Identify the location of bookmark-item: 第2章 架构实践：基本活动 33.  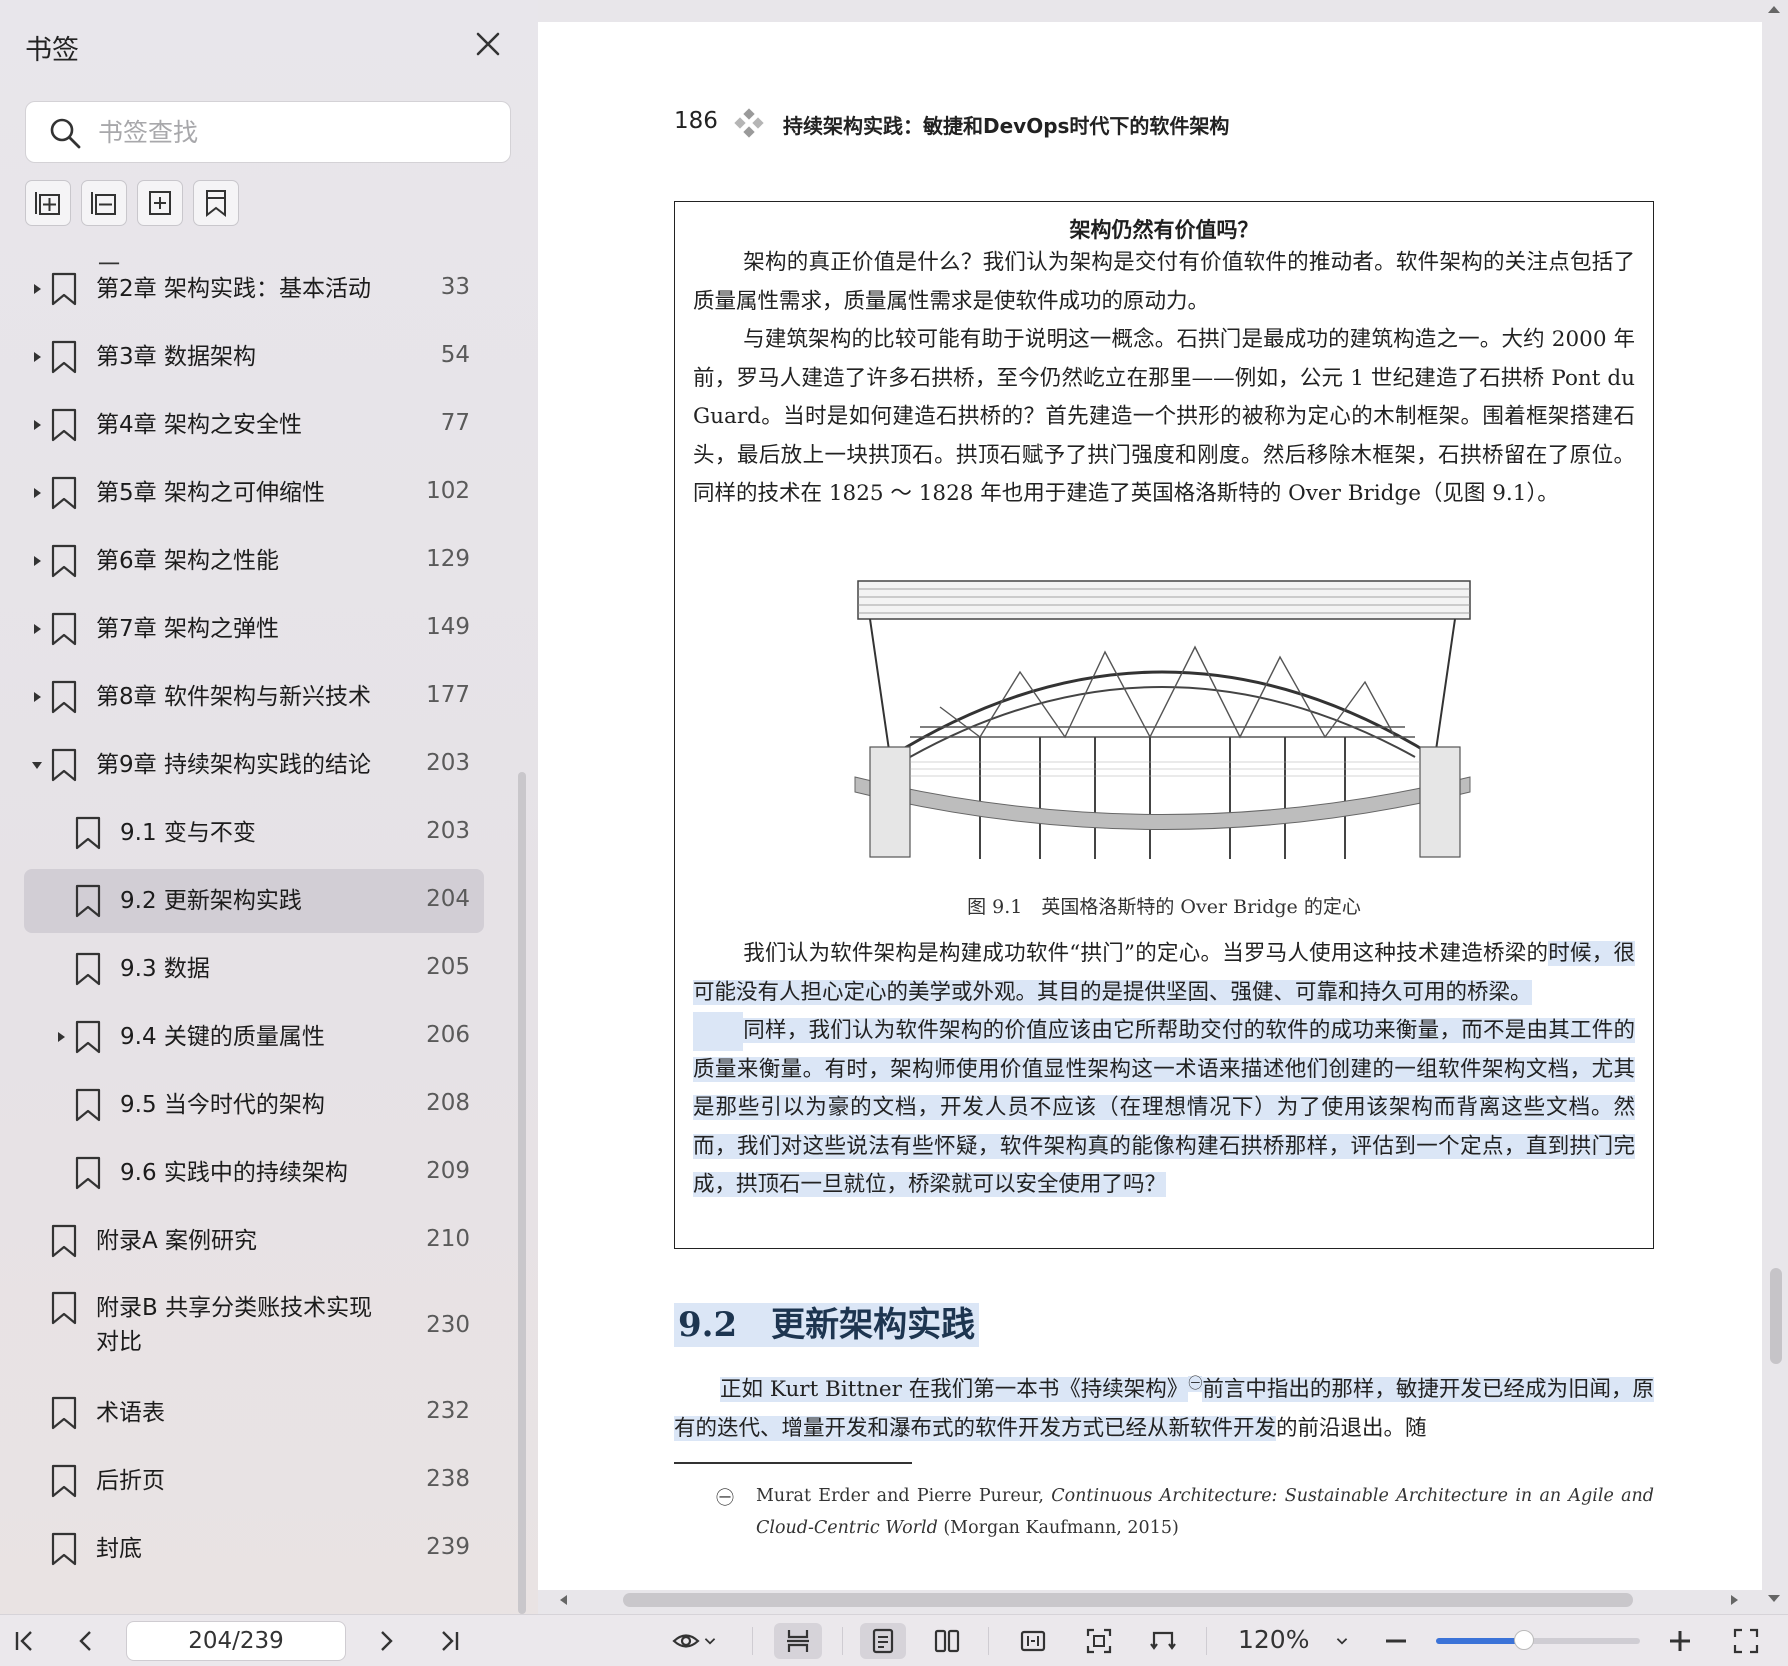
(254, 289).